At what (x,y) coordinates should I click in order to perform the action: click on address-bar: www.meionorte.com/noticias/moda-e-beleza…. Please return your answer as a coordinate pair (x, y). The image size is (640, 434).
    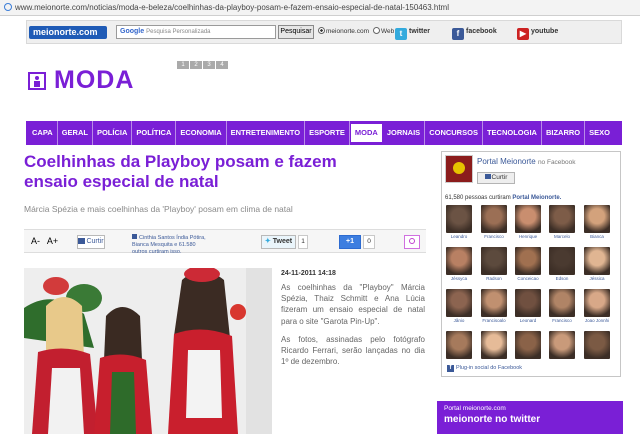
    Looking at the image, I should click on (320, 8).